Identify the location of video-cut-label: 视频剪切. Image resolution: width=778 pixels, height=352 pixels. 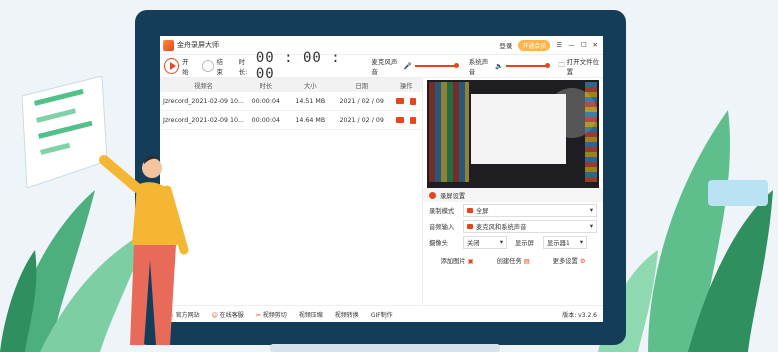
(274, 315).